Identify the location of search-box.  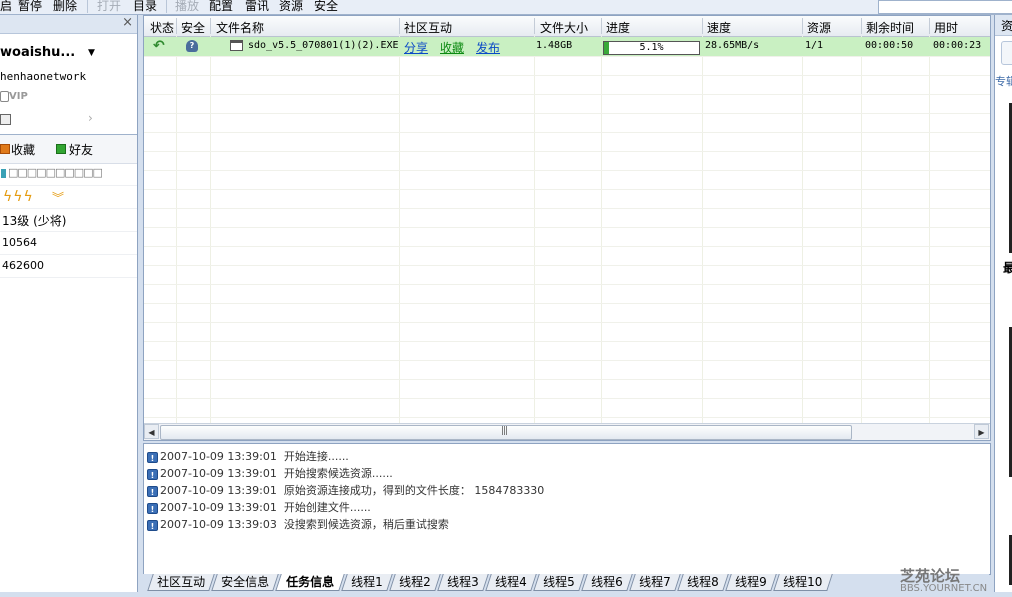
(945, 7).